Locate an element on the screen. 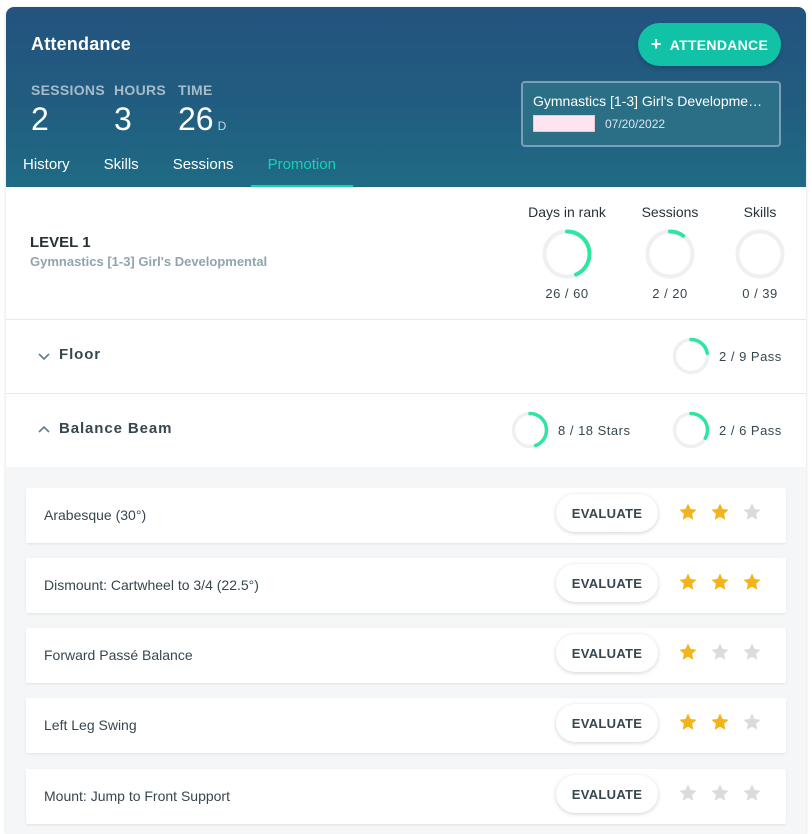  chevron-up-icon is located at coordinates (44, 430).